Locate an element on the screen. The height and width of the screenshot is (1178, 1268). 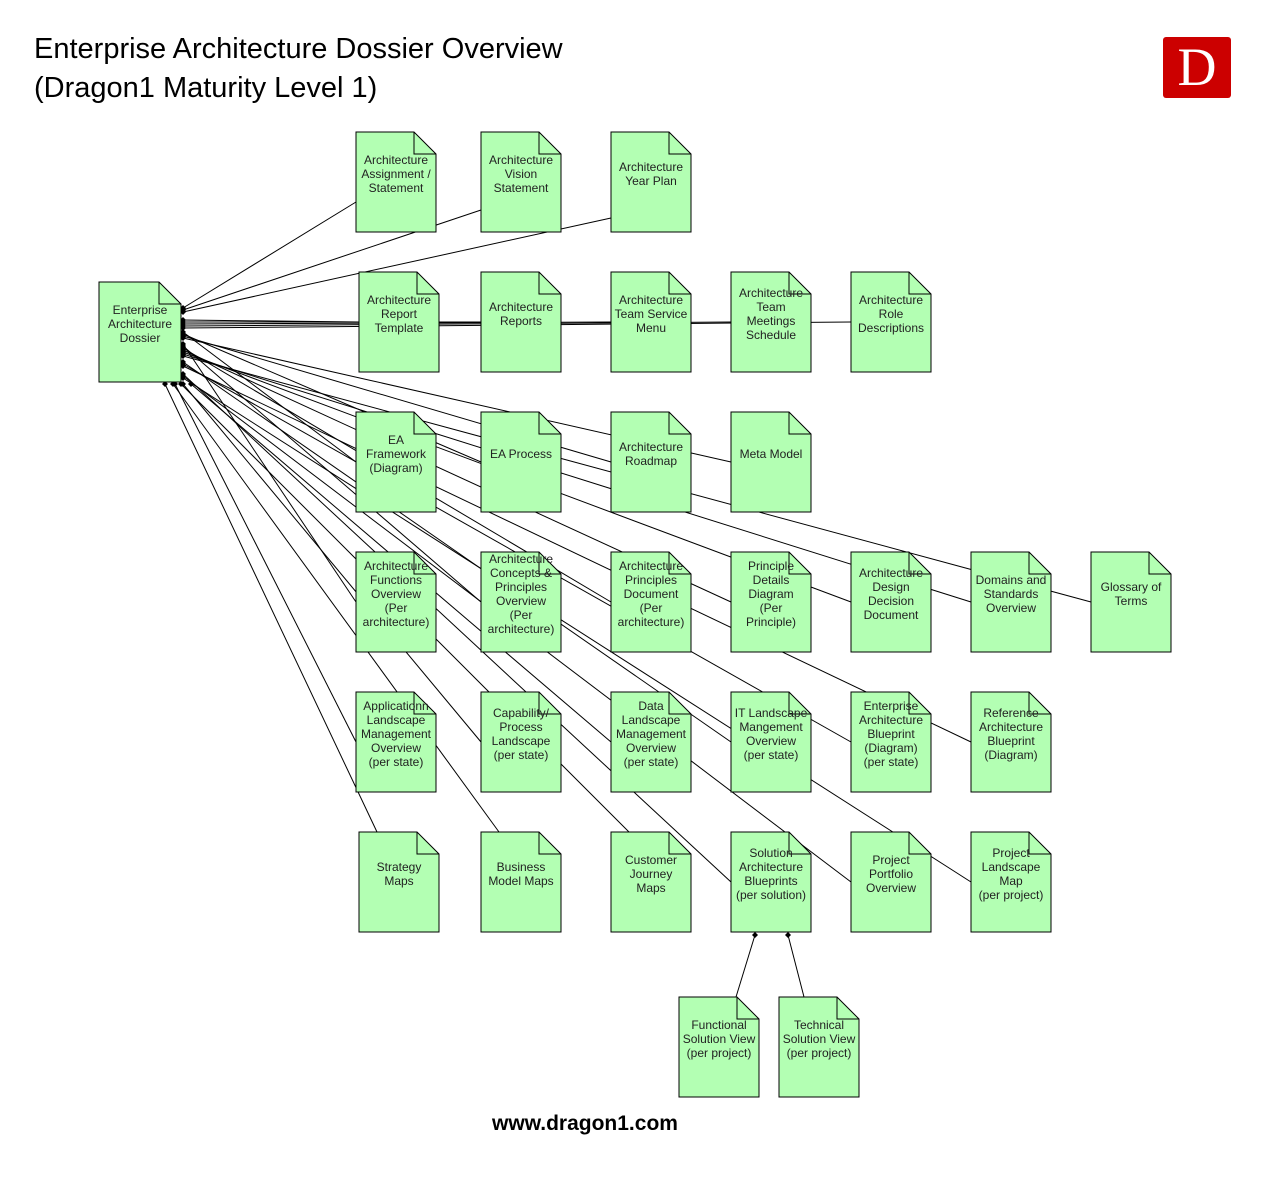
document-it-landscape: IT LandscapeMangementOverview(per state) is located at coordinates (771, 742).